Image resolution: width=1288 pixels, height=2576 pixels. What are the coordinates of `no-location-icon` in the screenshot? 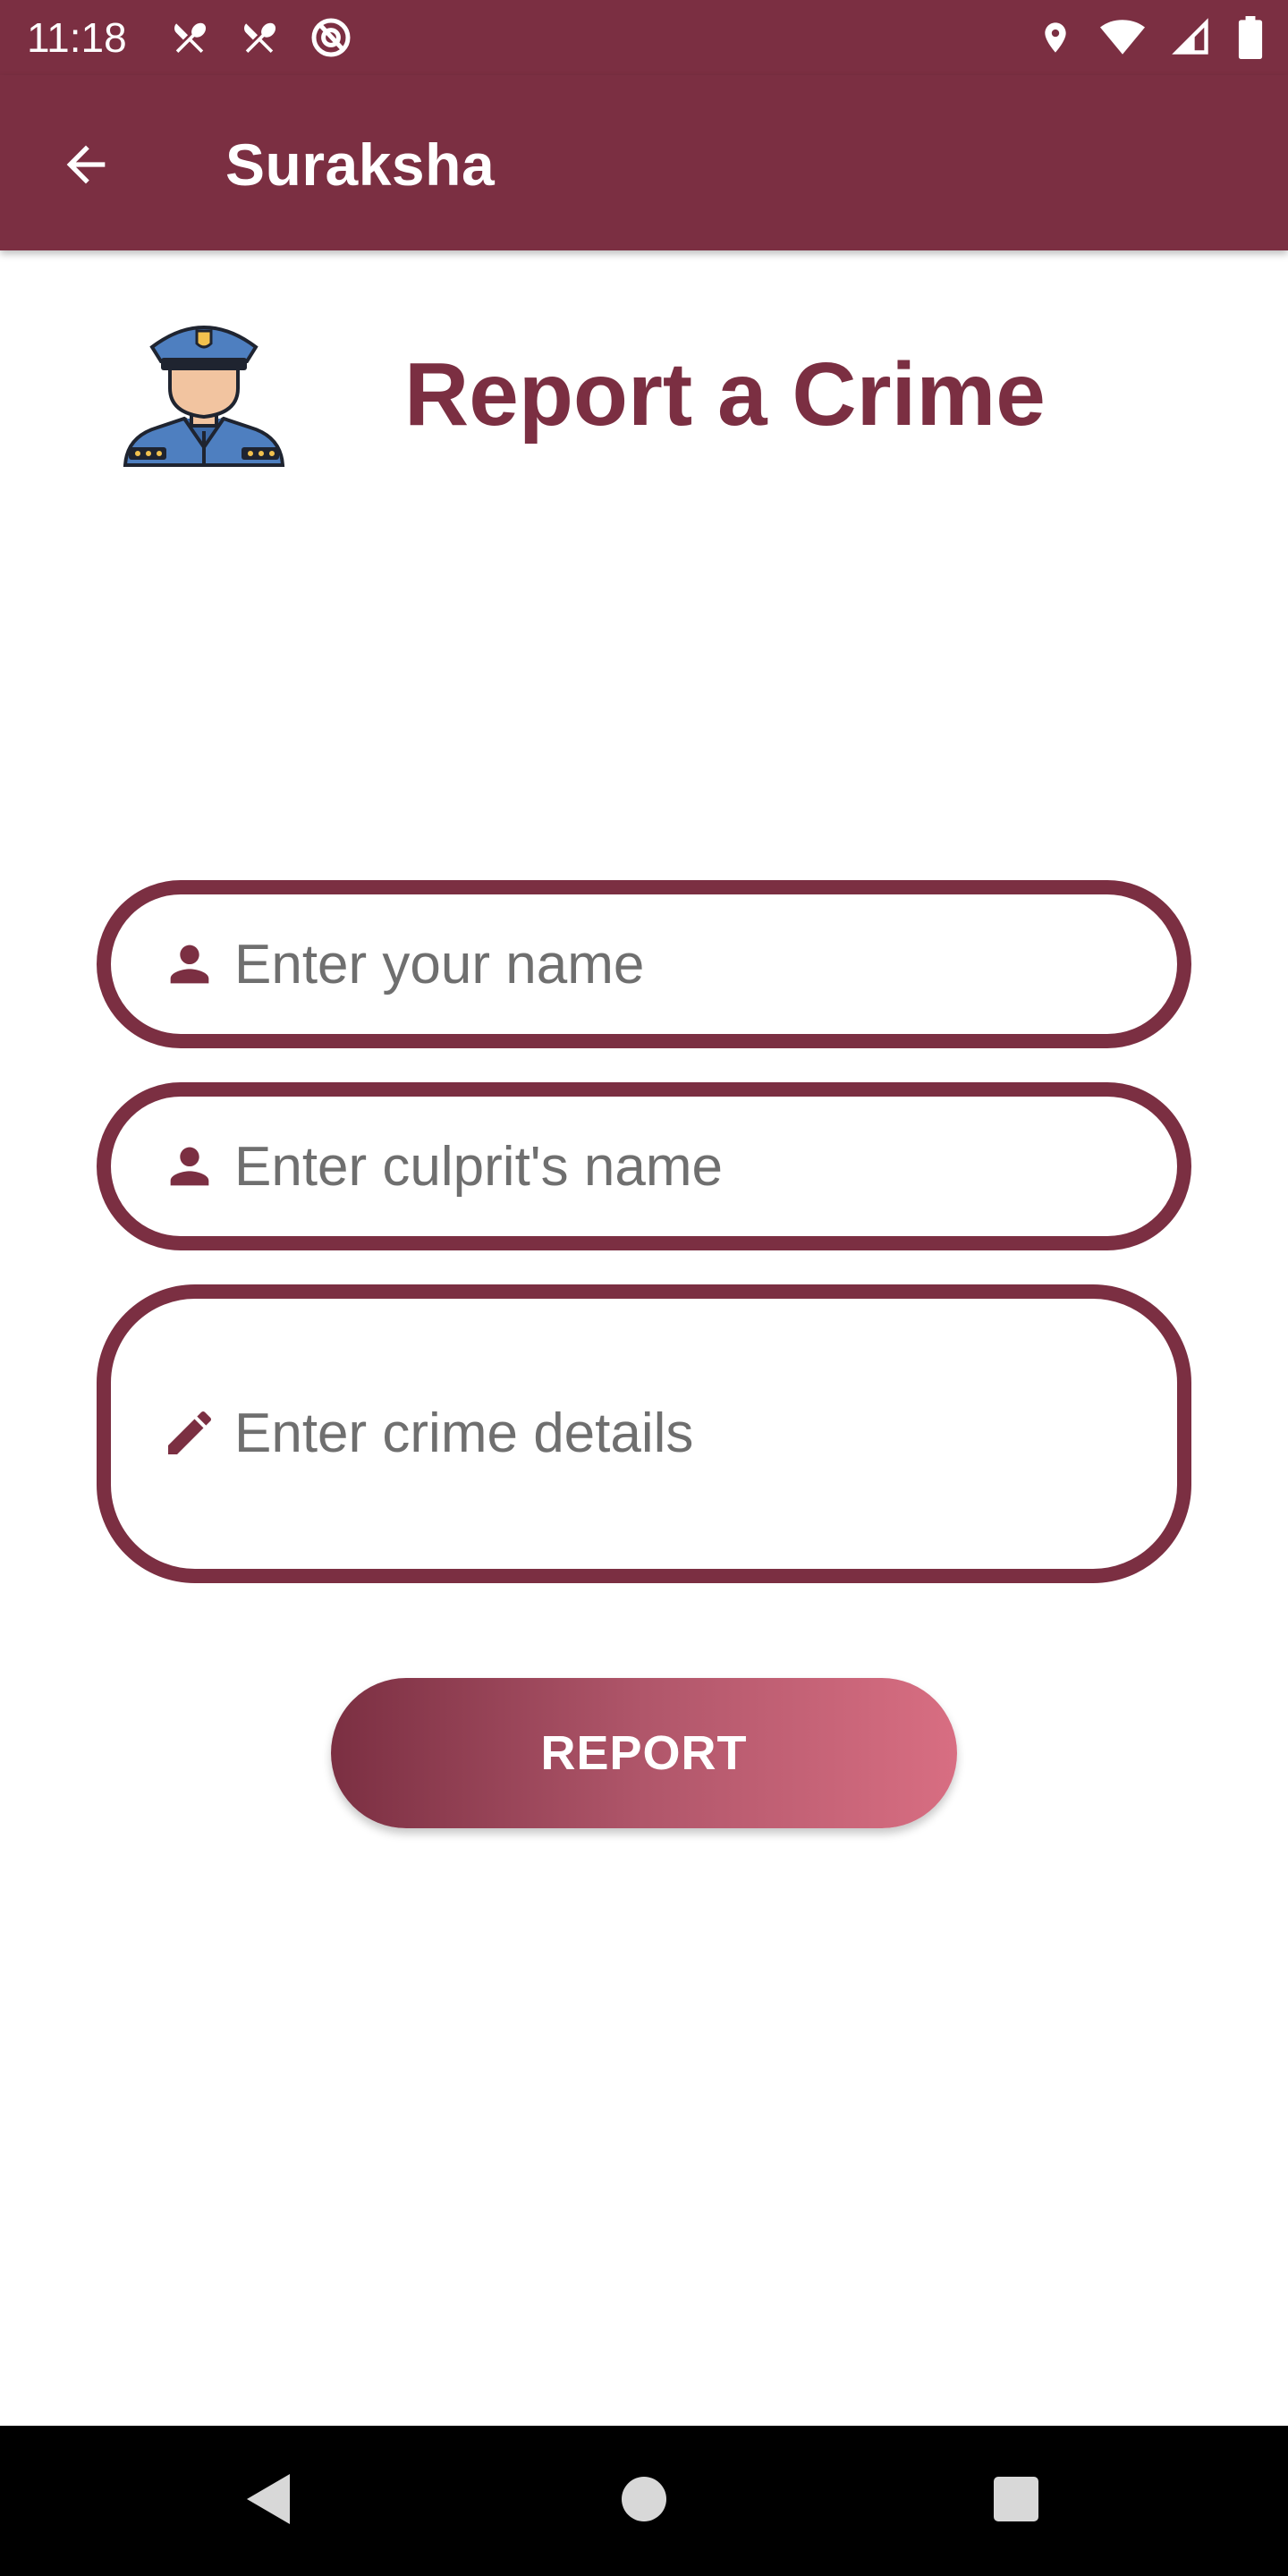 It's located at (330, 37).